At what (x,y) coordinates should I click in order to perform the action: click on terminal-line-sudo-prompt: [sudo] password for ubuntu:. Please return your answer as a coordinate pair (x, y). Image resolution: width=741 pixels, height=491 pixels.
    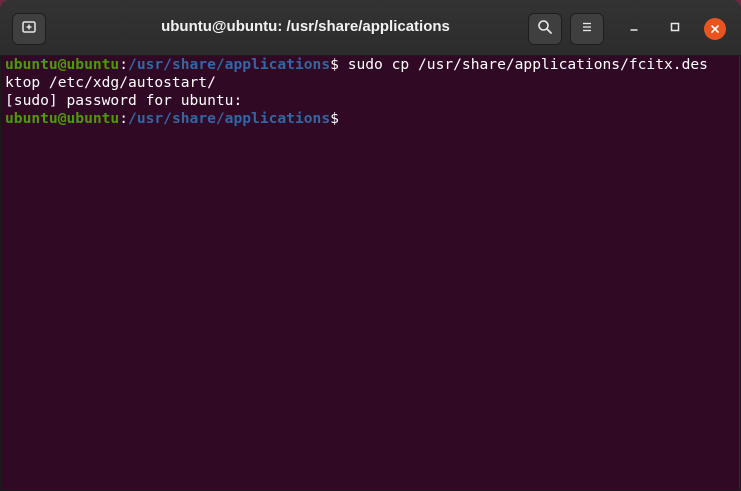
    Looking at the image, I should click on (124, 100).